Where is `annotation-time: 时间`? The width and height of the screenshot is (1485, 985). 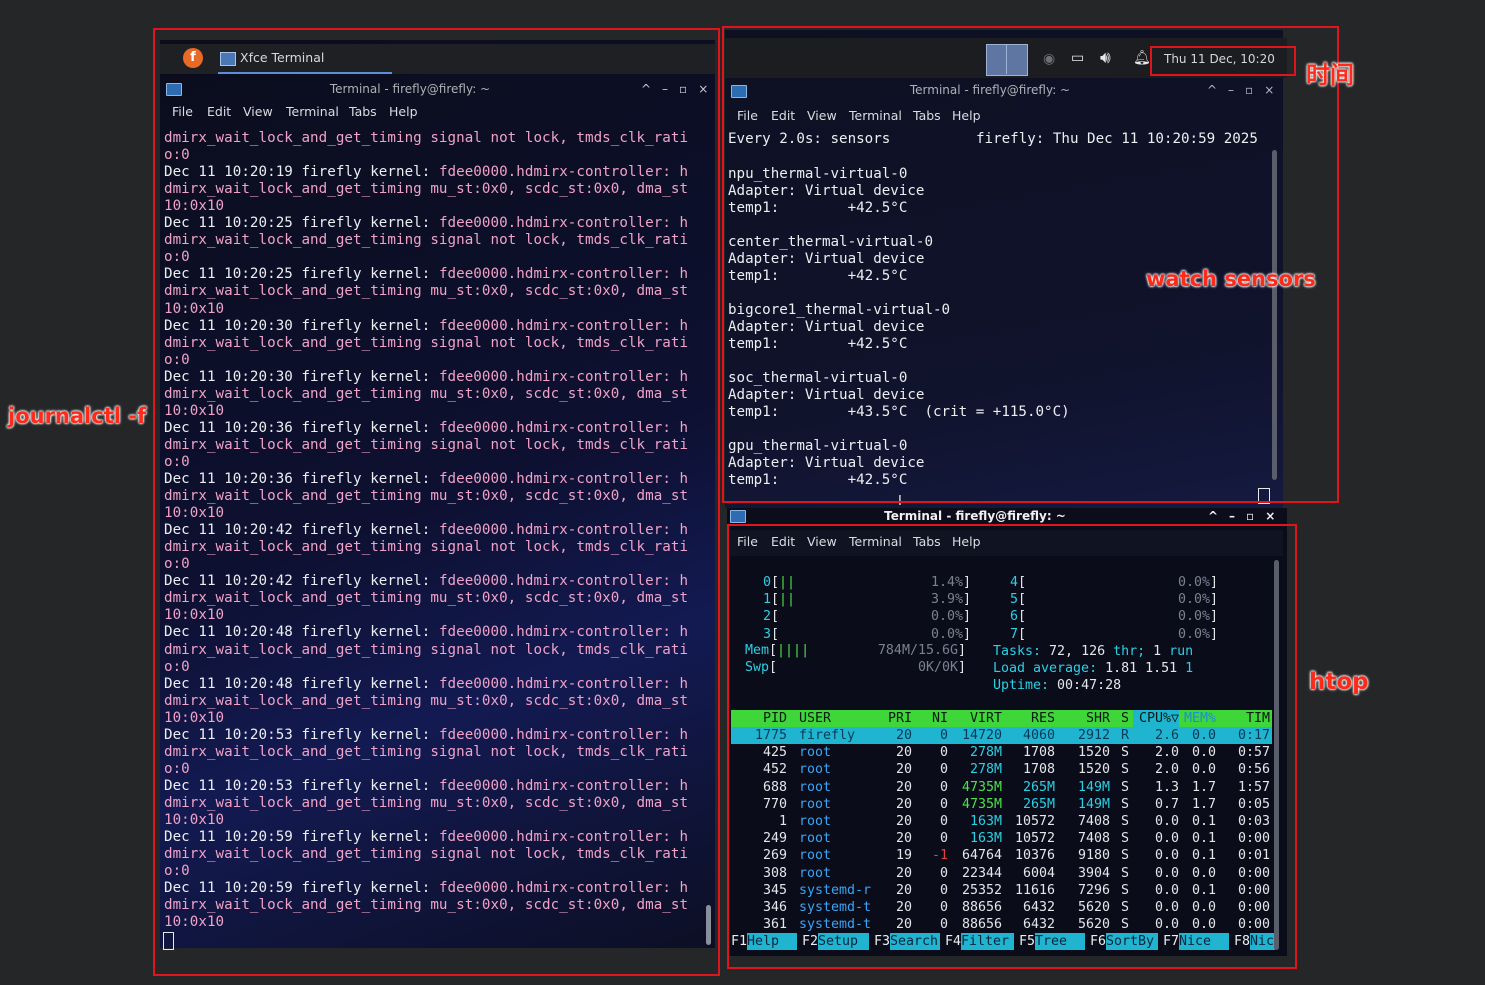
annotation-time: 时间 is located at coordinates (1330, 75).